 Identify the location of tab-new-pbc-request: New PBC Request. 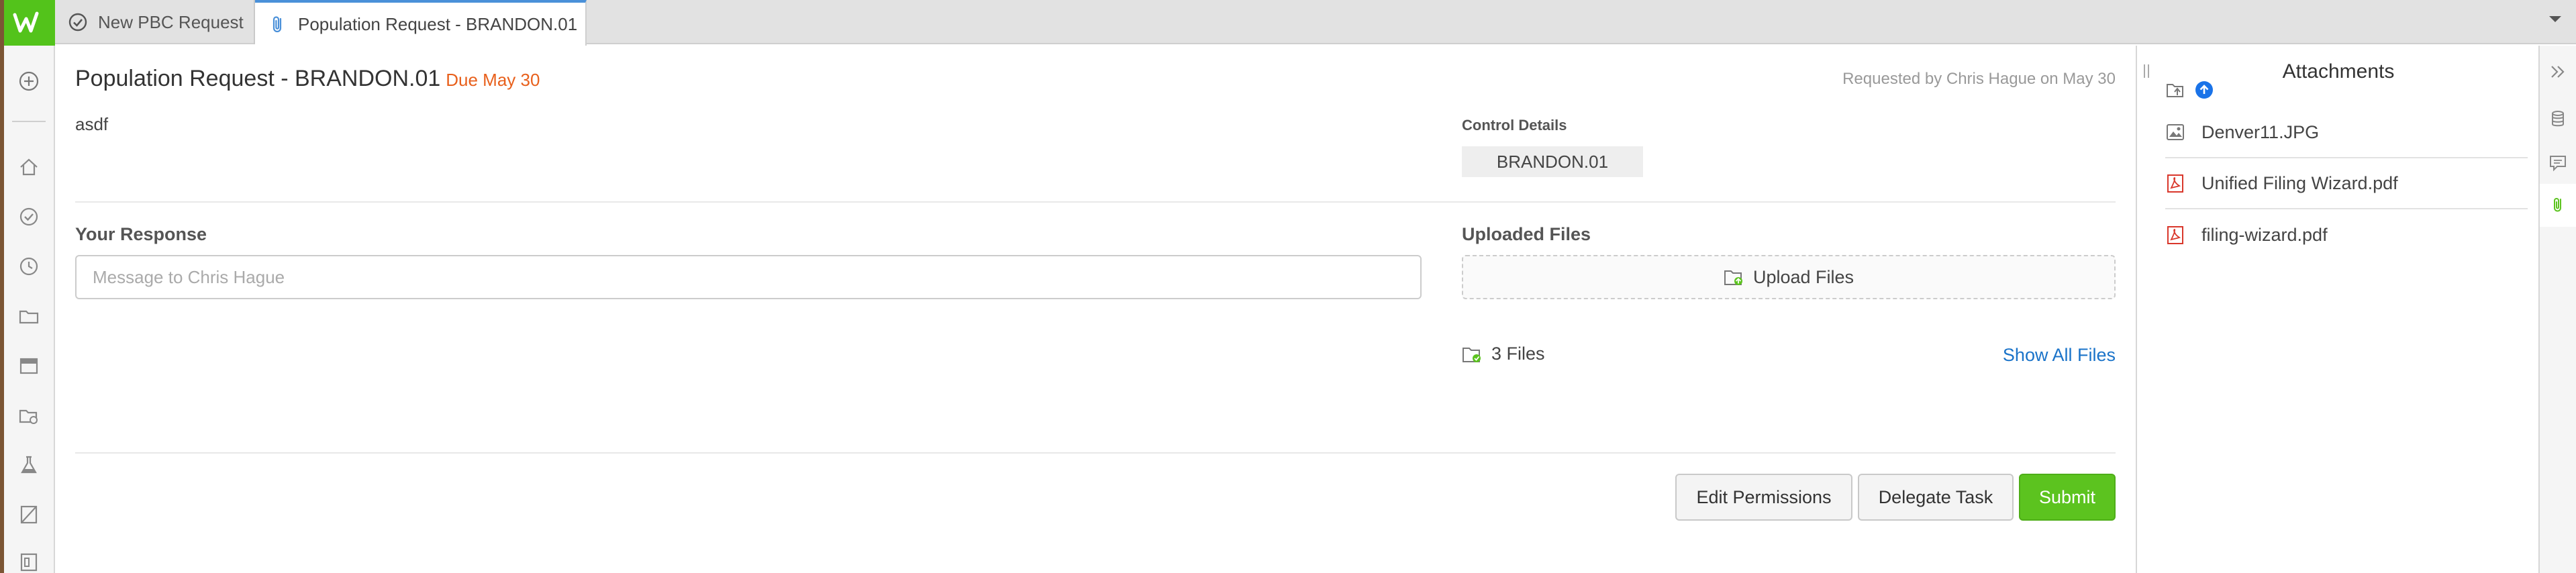
(155, 22).